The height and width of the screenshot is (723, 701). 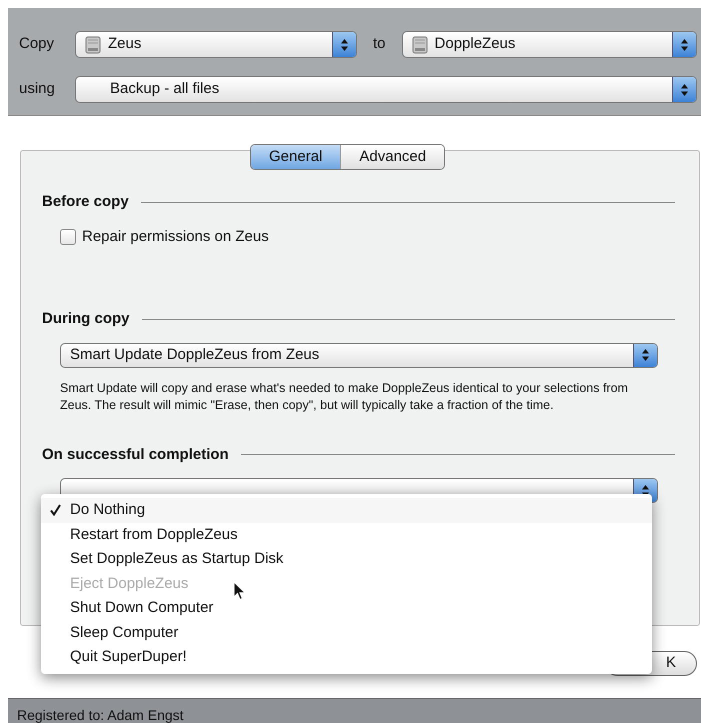 What do you see at coordinates (386, 89) in the screenshot?
I see `script-popup: Backup - all files` at bounding box center [386, 89].